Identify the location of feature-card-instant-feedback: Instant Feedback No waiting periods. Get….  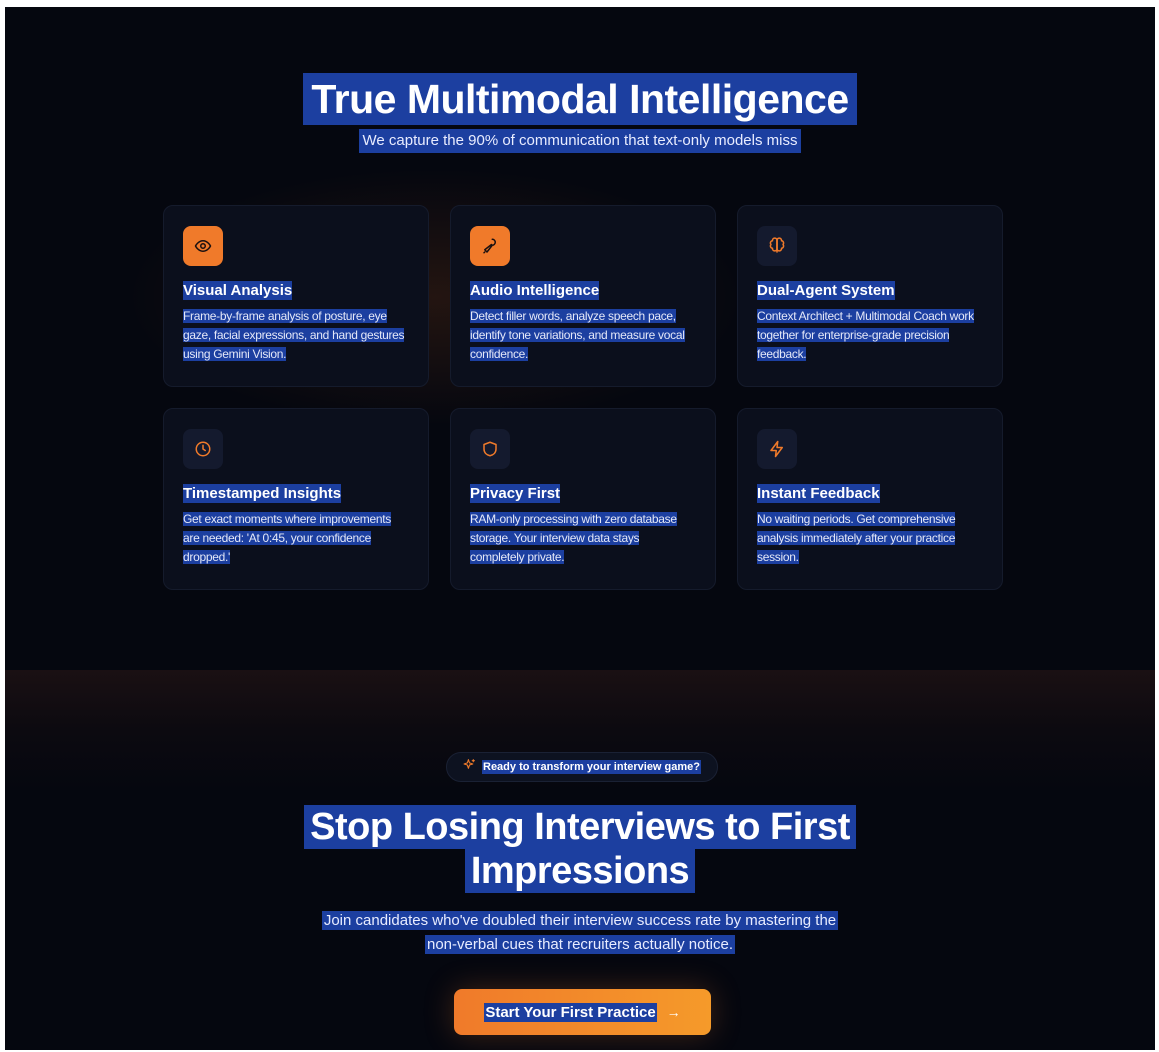
(870, 499).